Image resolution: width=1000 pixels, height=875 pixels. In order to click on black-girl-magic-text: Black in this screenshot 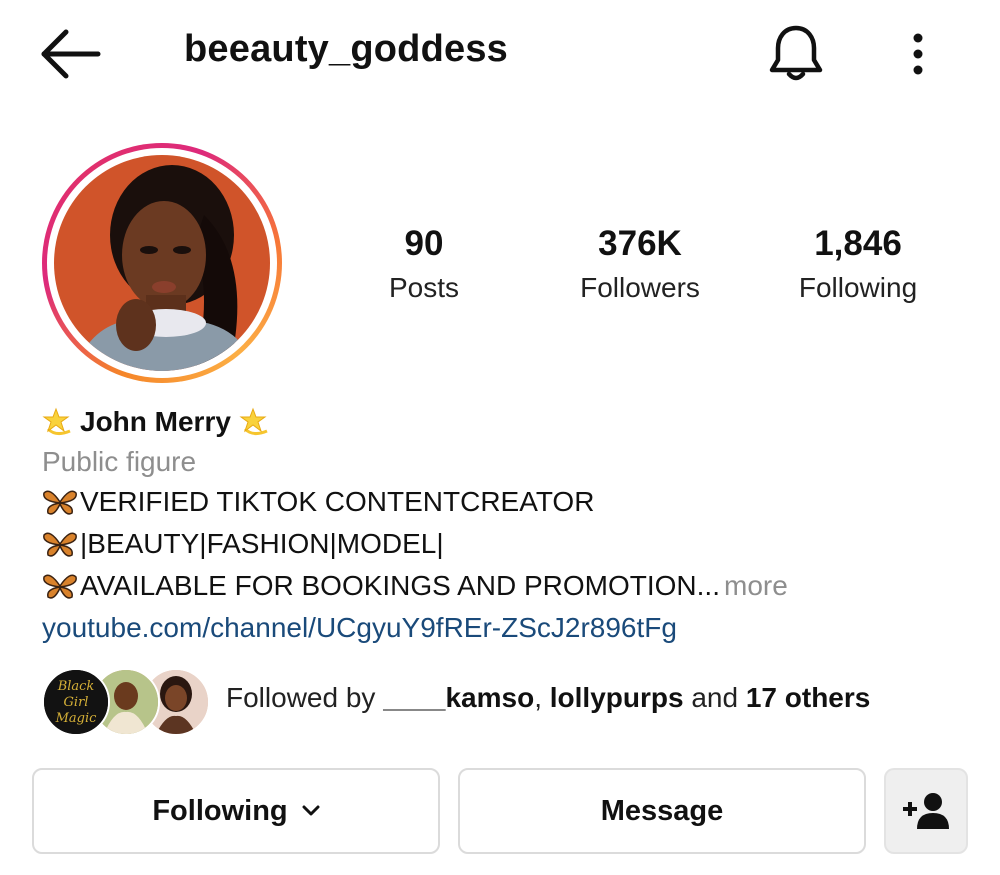, I will do `click(76, 686)`.